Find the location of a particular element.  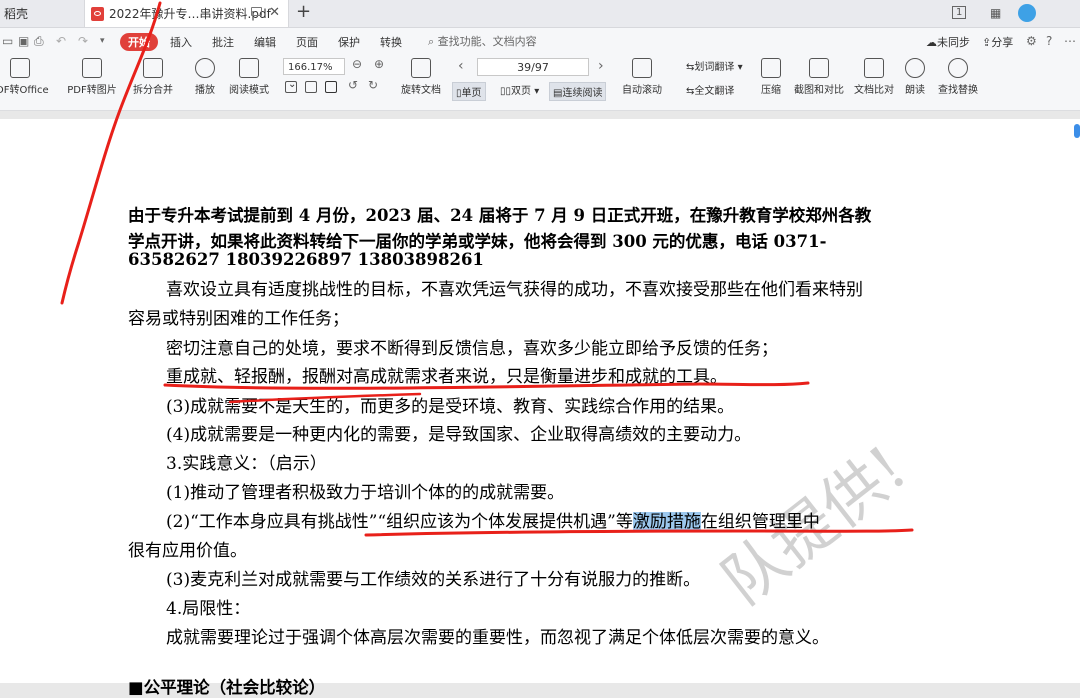

single-page-button: ▯单页 is located at coordinates (469, 91).